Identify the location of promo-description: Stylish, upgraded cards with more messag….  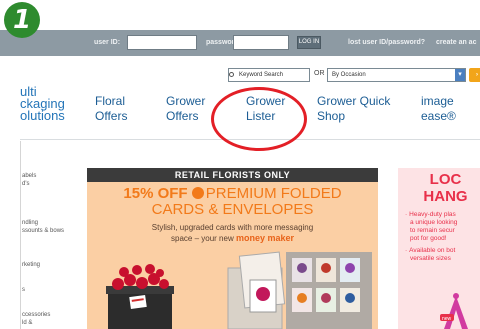
(232, 233).